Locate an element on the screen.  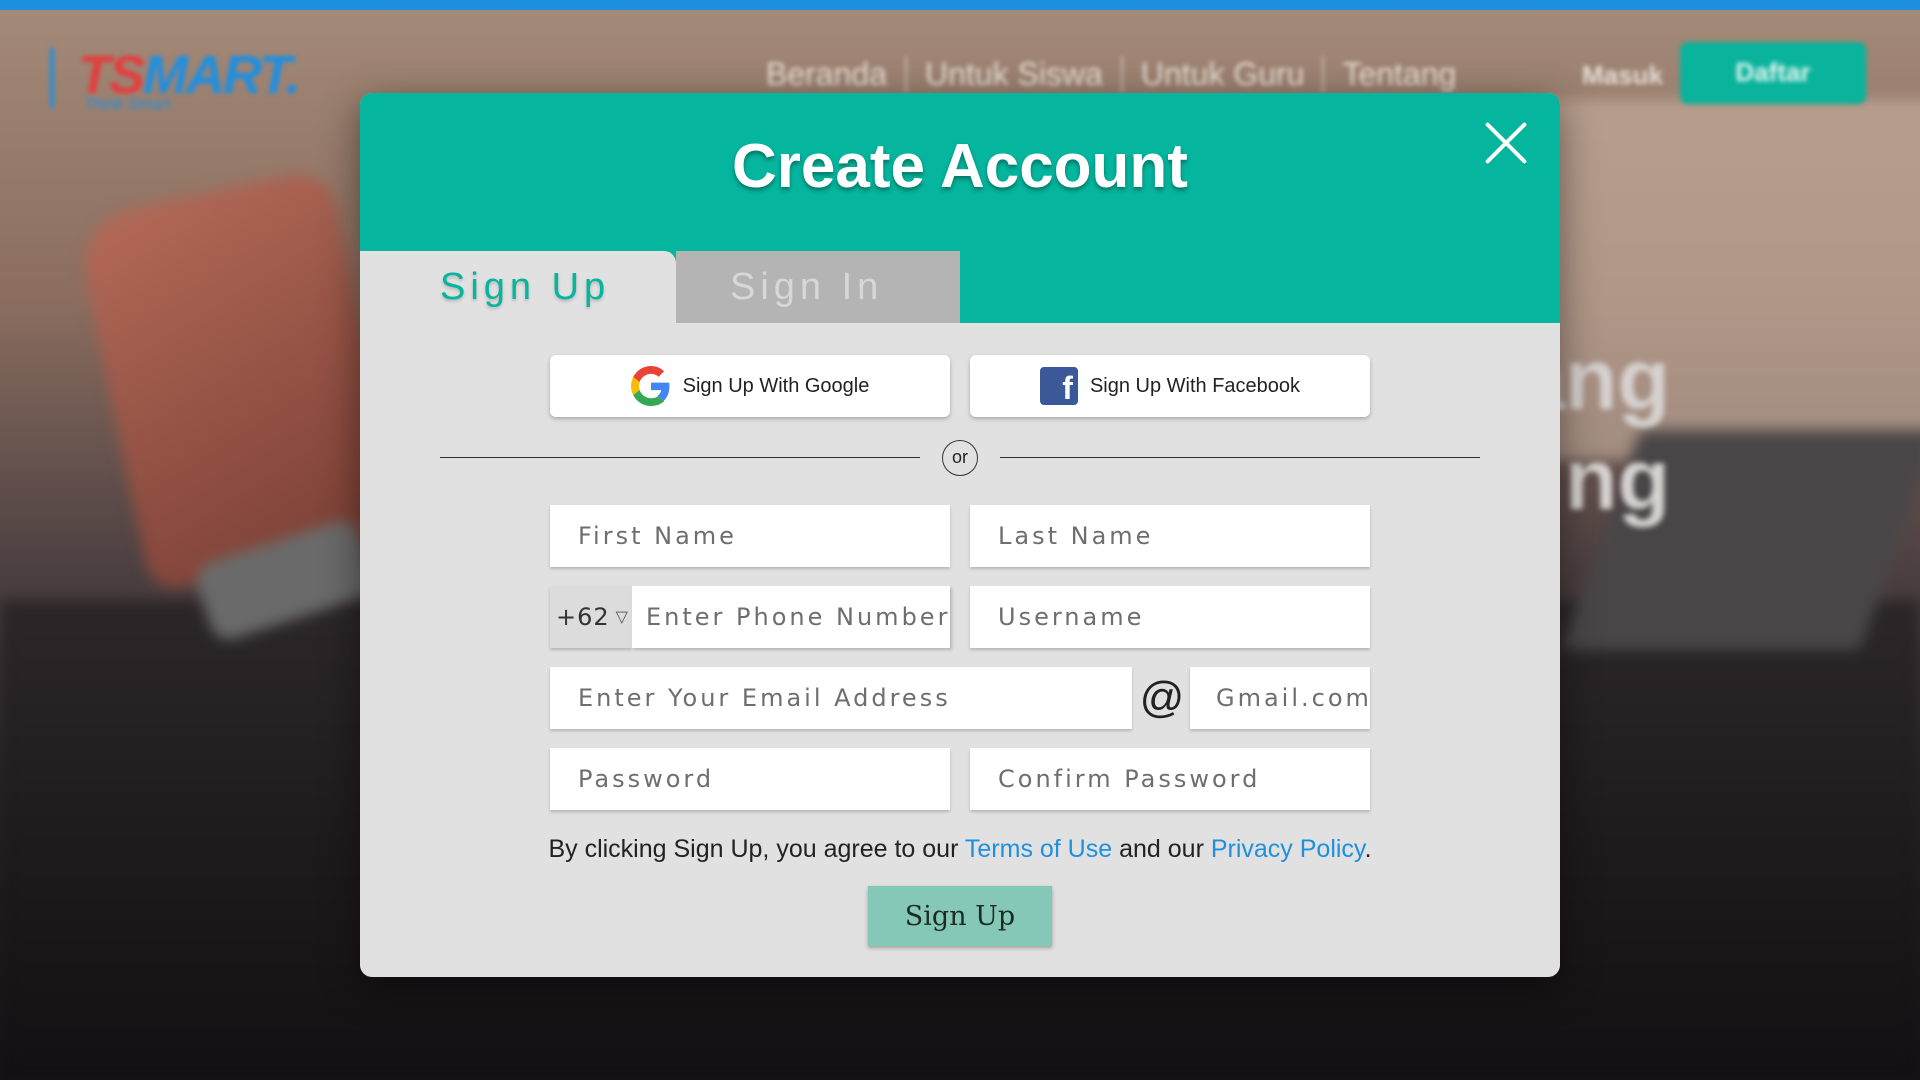
top-accent-bar is located at coordinates (960, 5).